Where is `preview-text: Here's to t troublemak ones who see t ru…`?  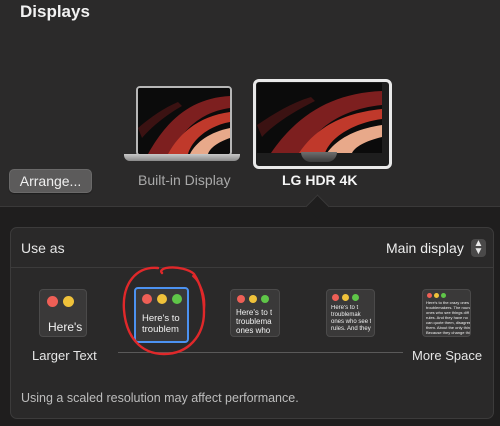 preview-text: Here's to t troublemak ones who see t ru… is located at coordinates (351, 318).